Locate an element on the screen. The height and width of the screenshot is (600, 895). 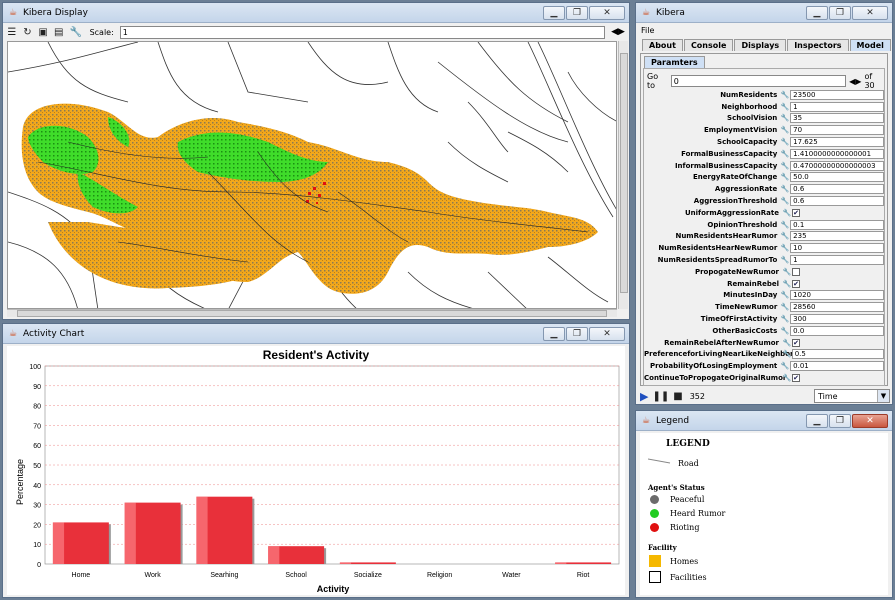
tab-model: Model is located at coordinates (870, 45).